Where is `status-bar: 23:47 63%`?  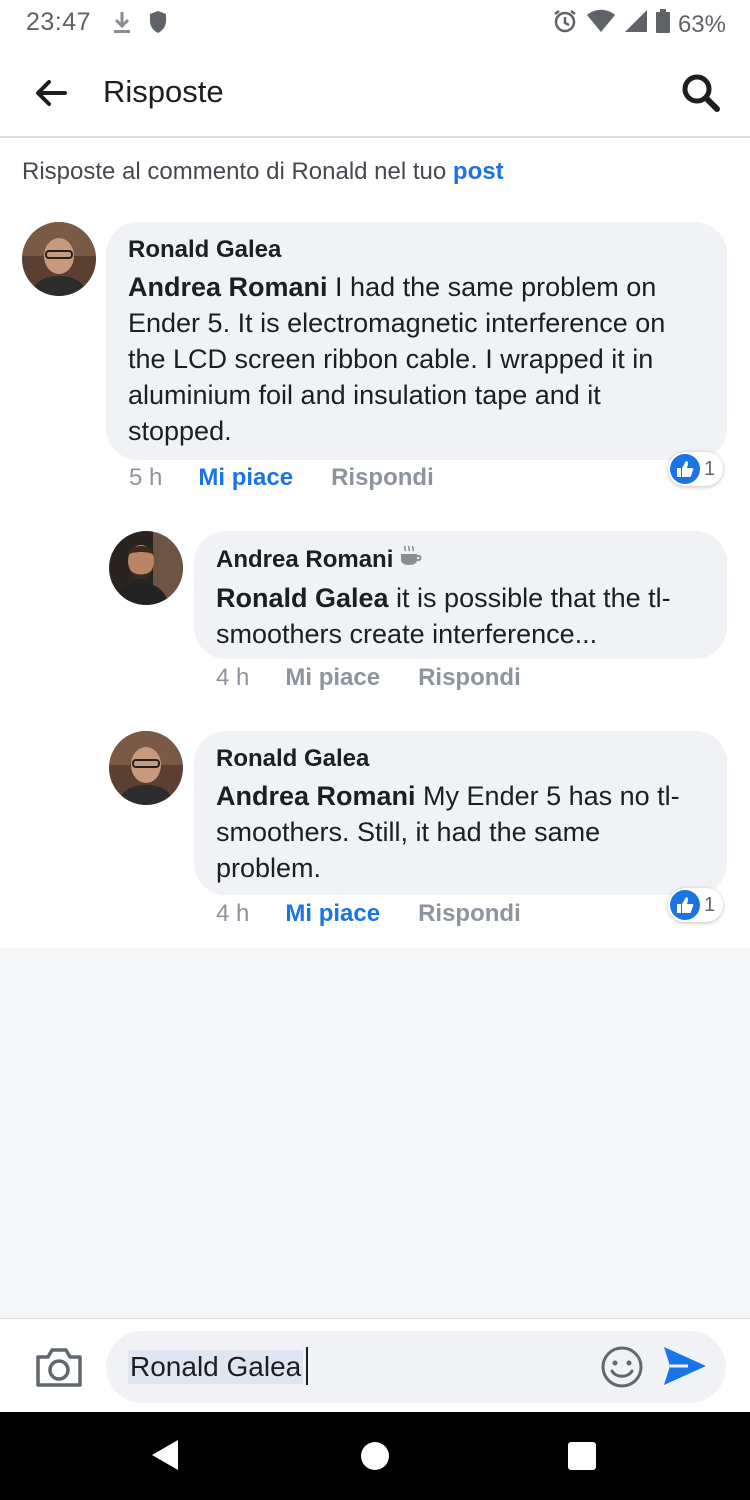
status-bar: 23:47 63% is located at coordinates (375, 24).